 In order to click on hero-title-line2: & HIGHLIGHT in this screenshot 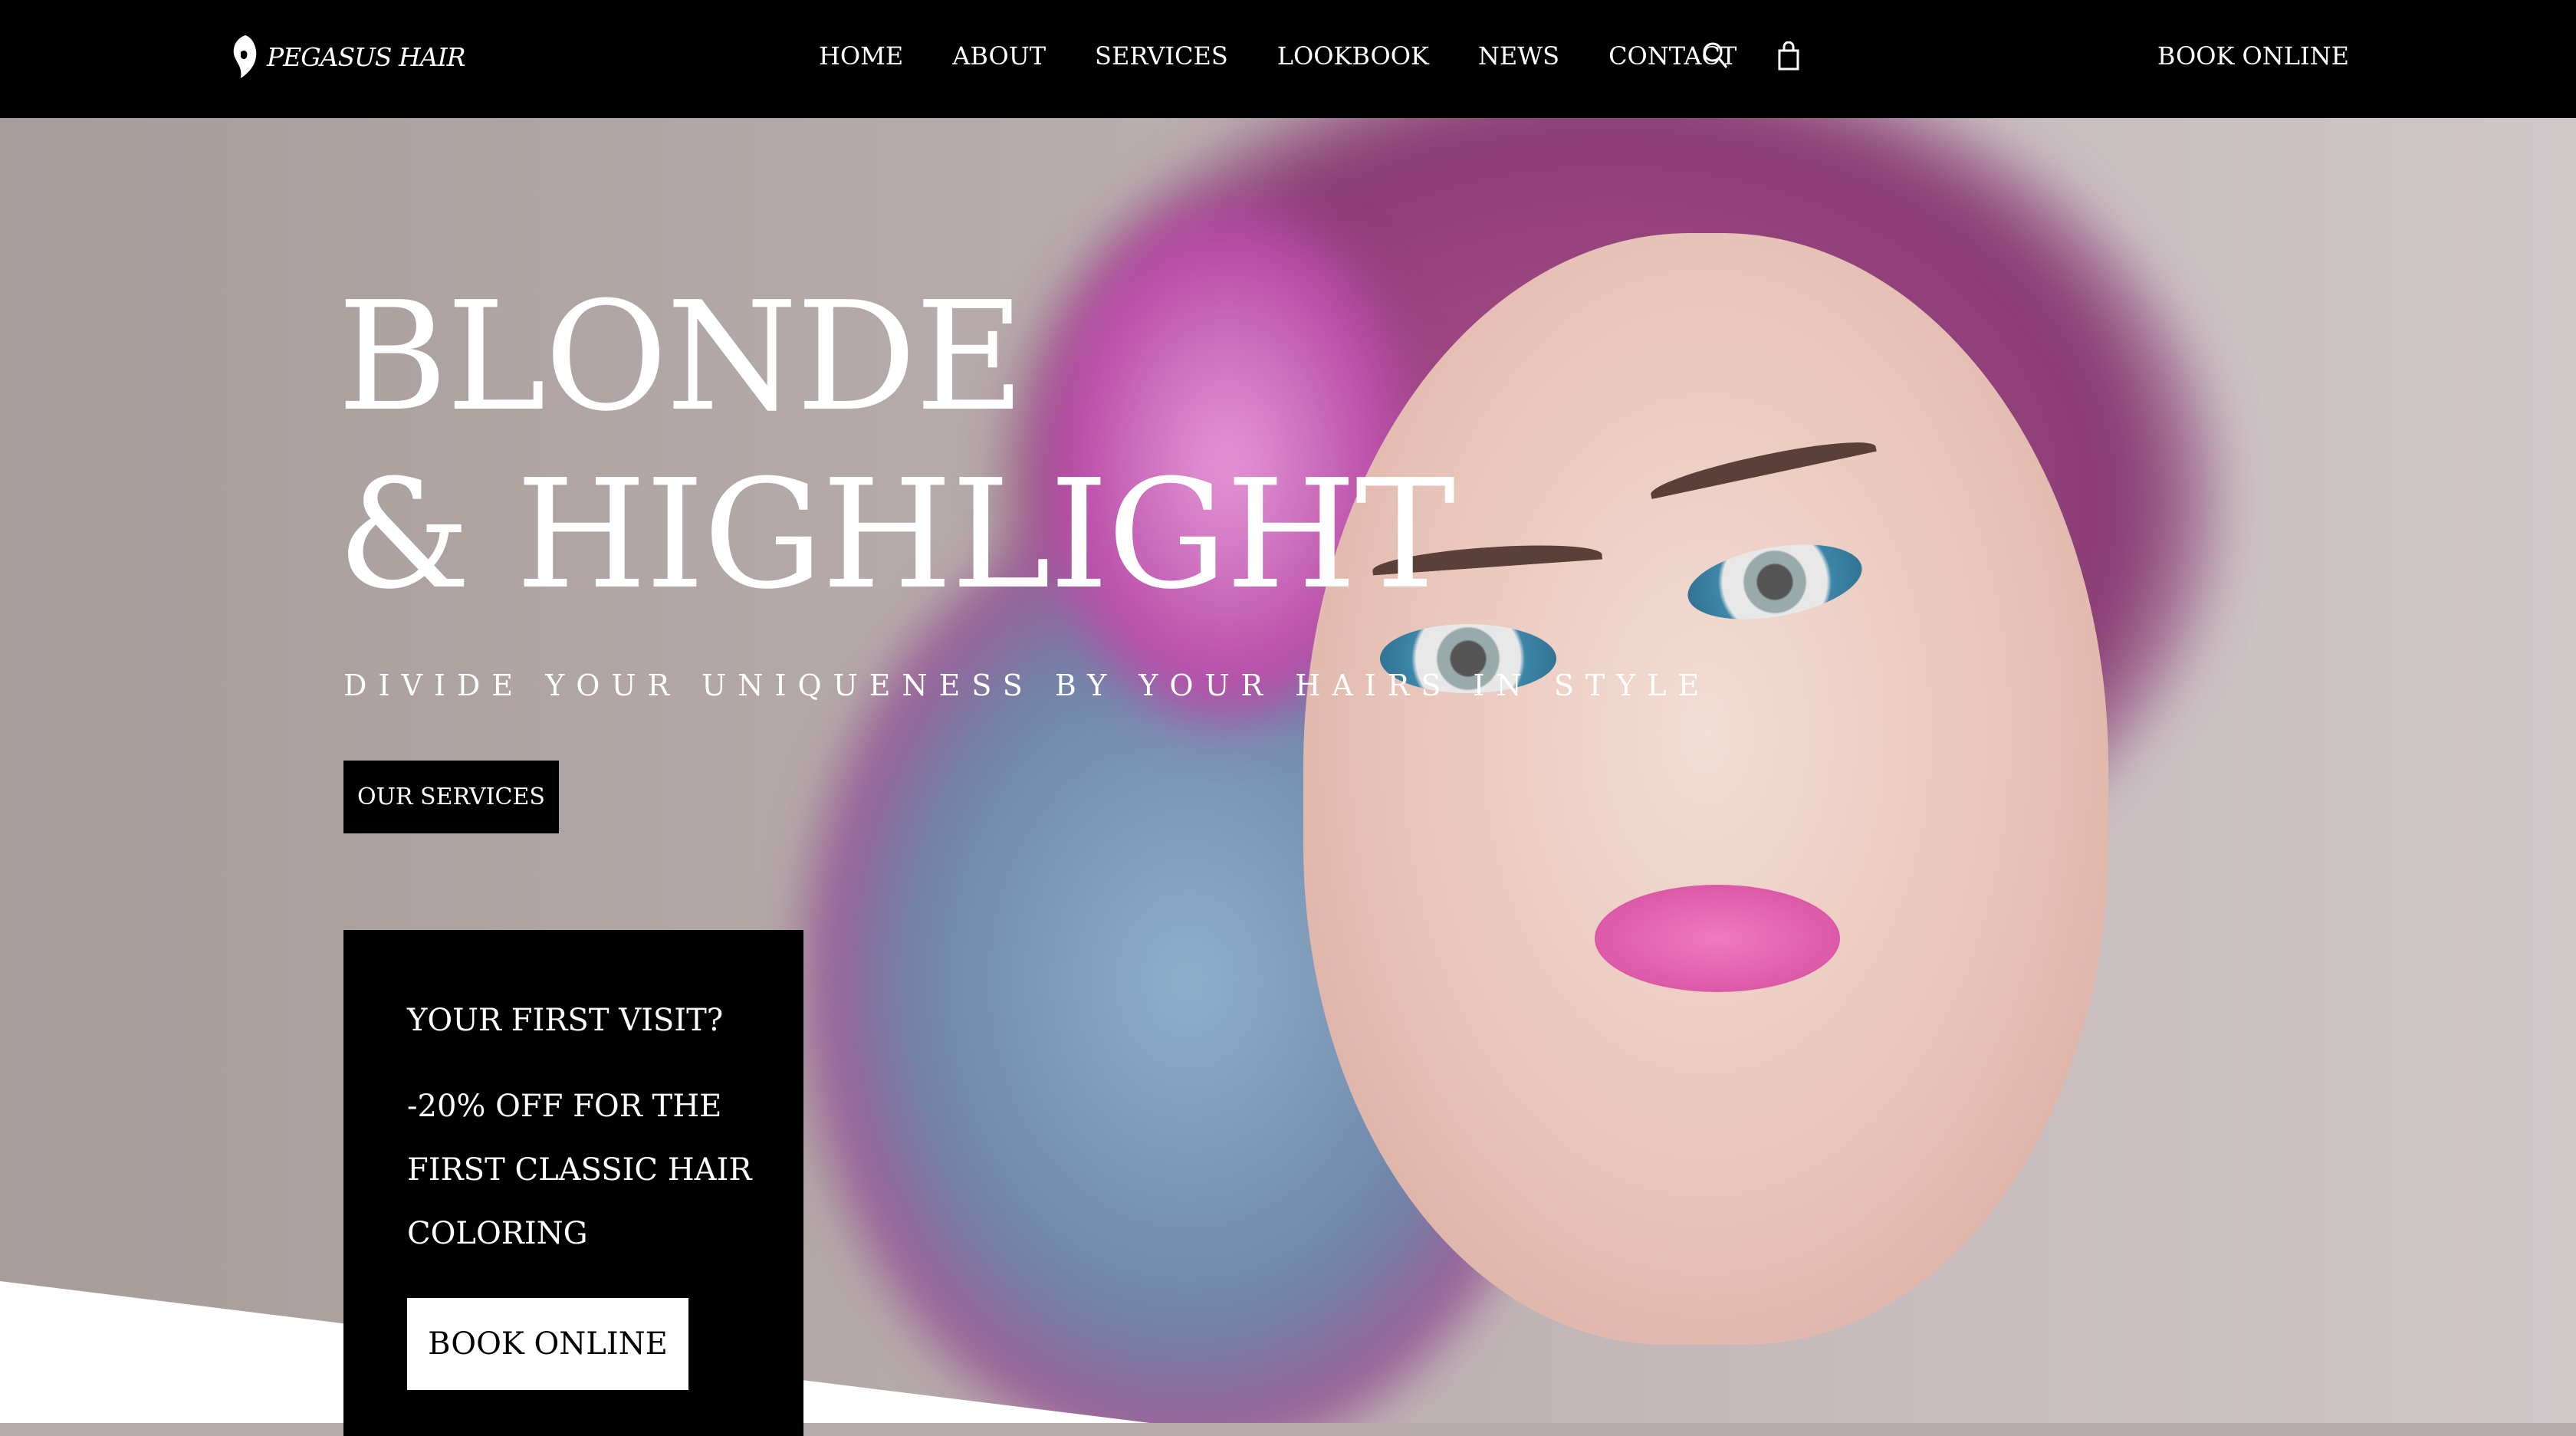, I will do `click(896, 535)`.